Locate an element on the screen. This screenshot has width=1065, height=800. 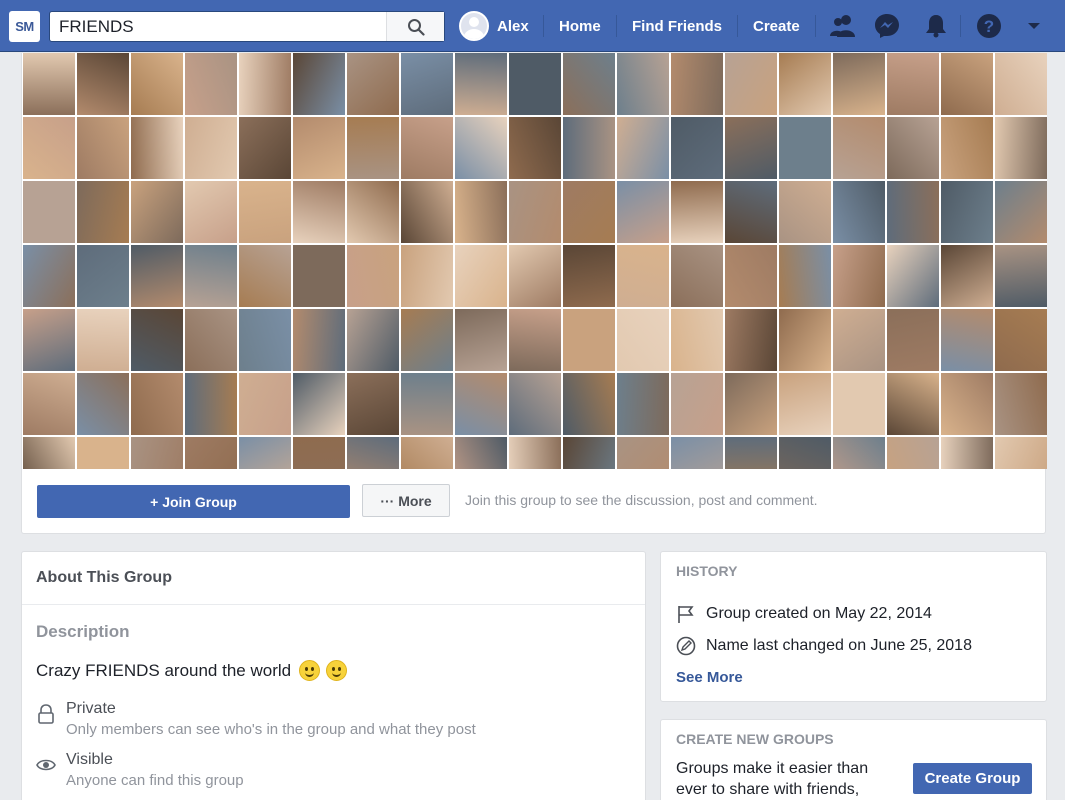
more-button: ··· More is located at coordinates (406, 500).